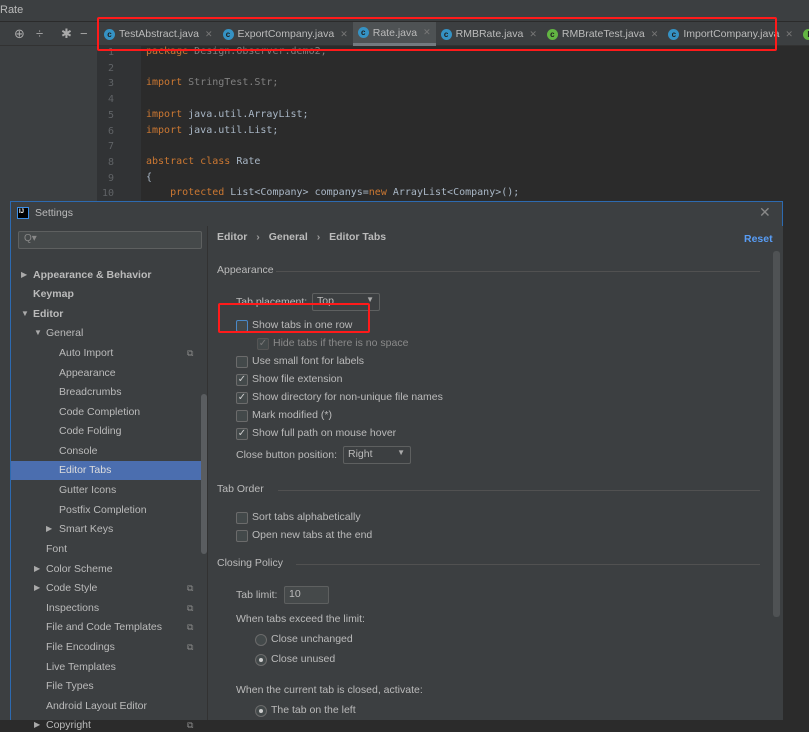 The height and width of the screenshot is (732, 809). I want to click on tree-item: Android Layout Editor, so click(109, 706).